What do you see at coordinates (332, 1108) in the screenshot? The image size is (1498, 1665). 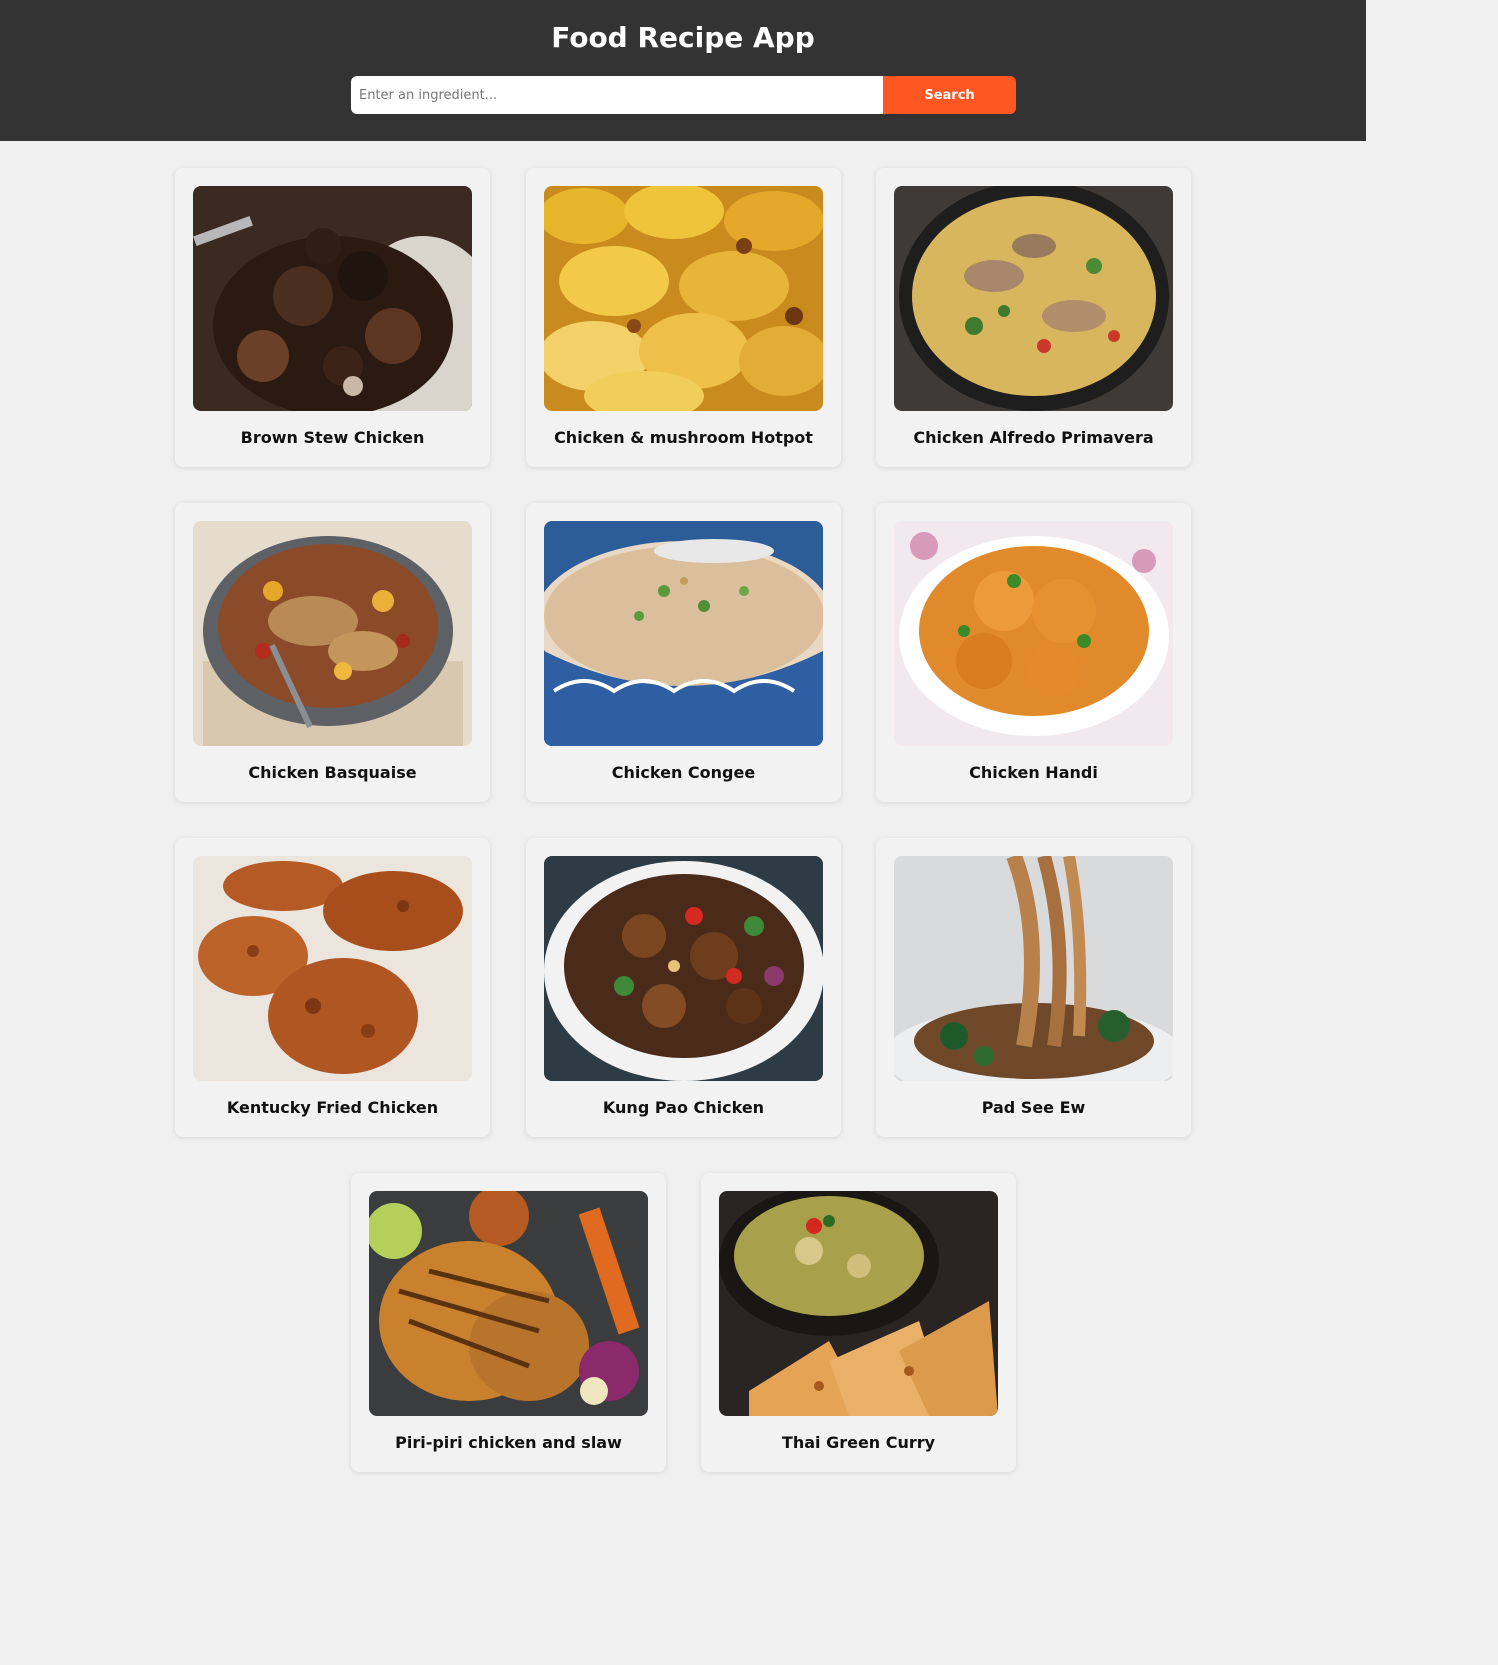 I see `recipe-name: Kentucky Fried Chicken` at bounding box center [332, 1108].